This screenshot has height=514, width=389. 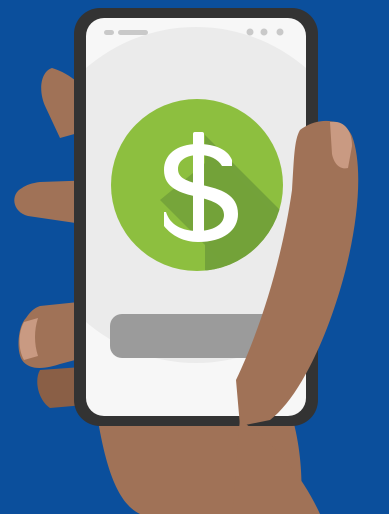 What do you see at coordinates (109, 32) in the screenshot?
I see `status-indicator-left` at bounding box center [109, 32].